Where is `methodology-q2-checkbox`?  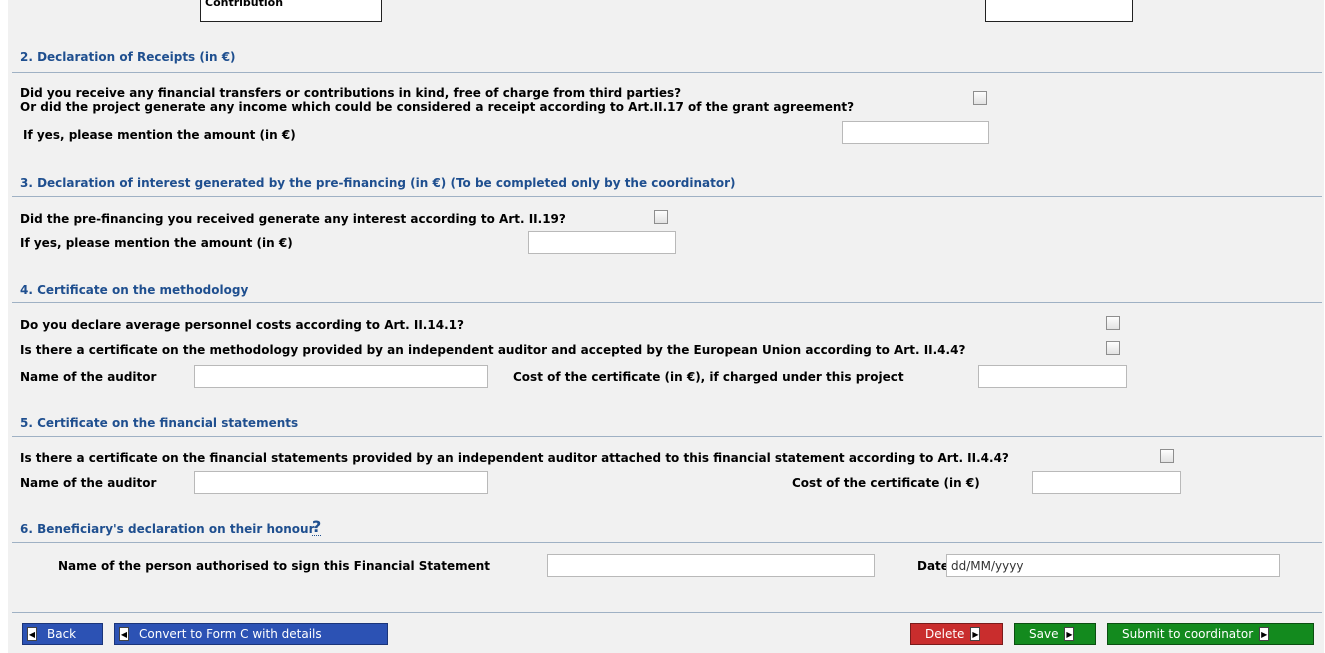 methodology-q2-checkbox is located at coordinates (1113, 348).